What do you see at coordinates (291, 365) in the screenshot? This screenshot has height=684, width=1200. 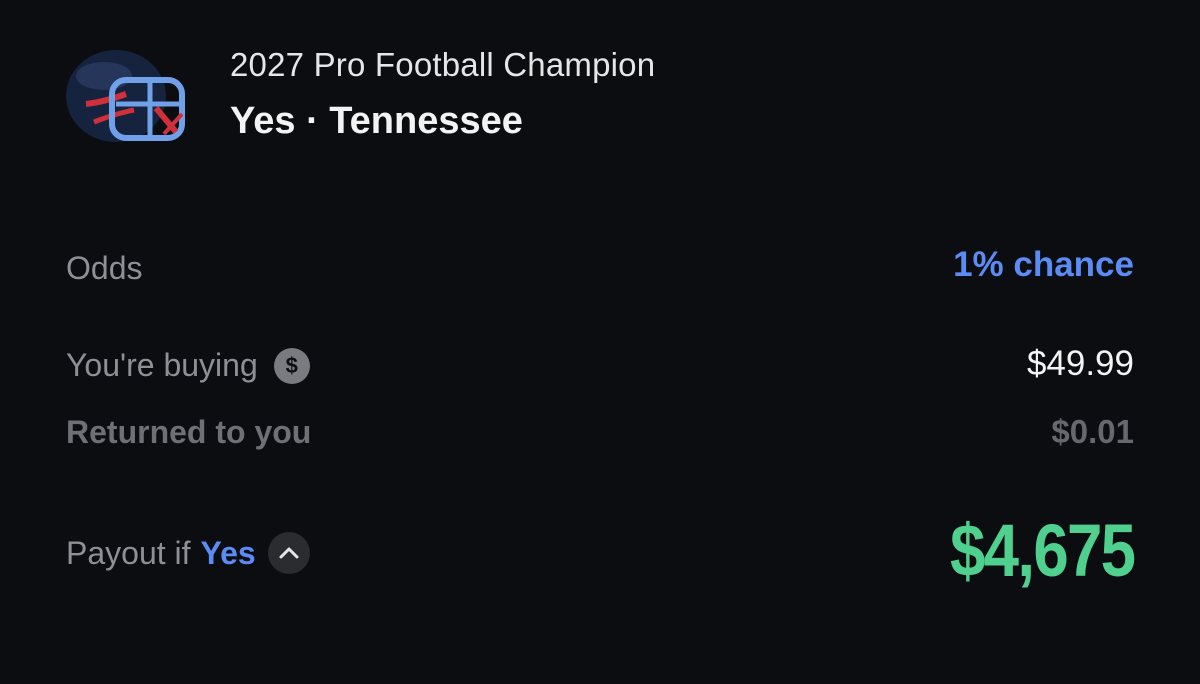 I see `dollar-circle-icon: $` at bounding box center [291, 365].